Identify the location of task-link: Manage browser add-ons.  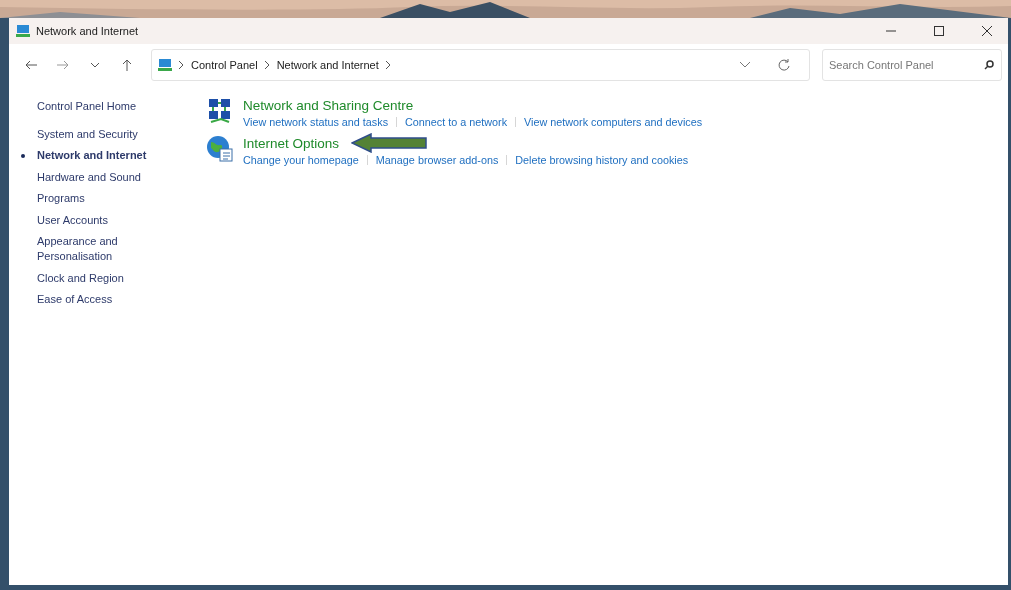
(437, 160).